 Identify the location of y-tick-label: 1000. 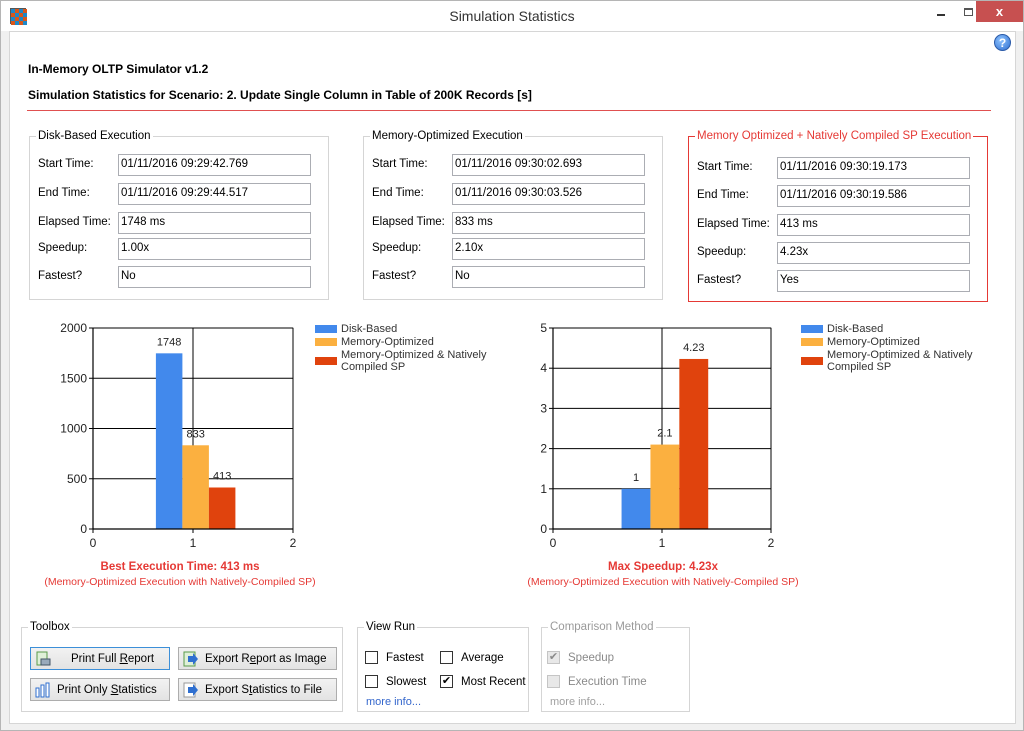
(73, 429).